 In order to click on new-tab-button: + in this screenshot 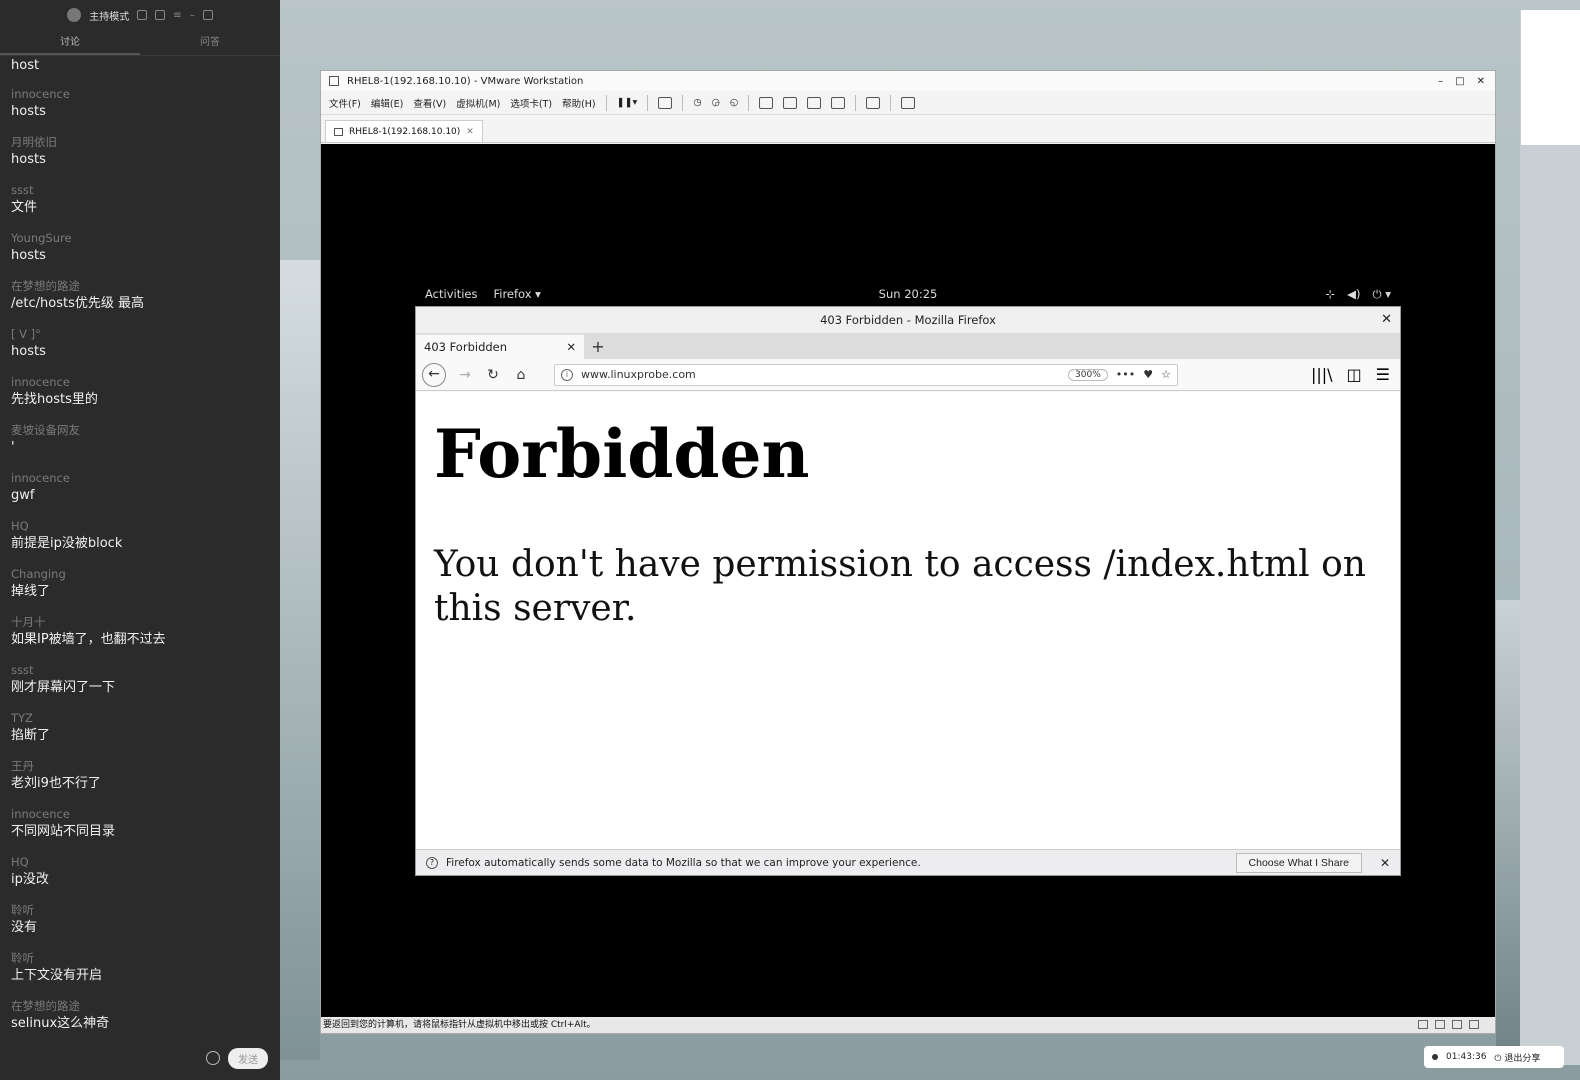, I will do `click(598, 347)`.